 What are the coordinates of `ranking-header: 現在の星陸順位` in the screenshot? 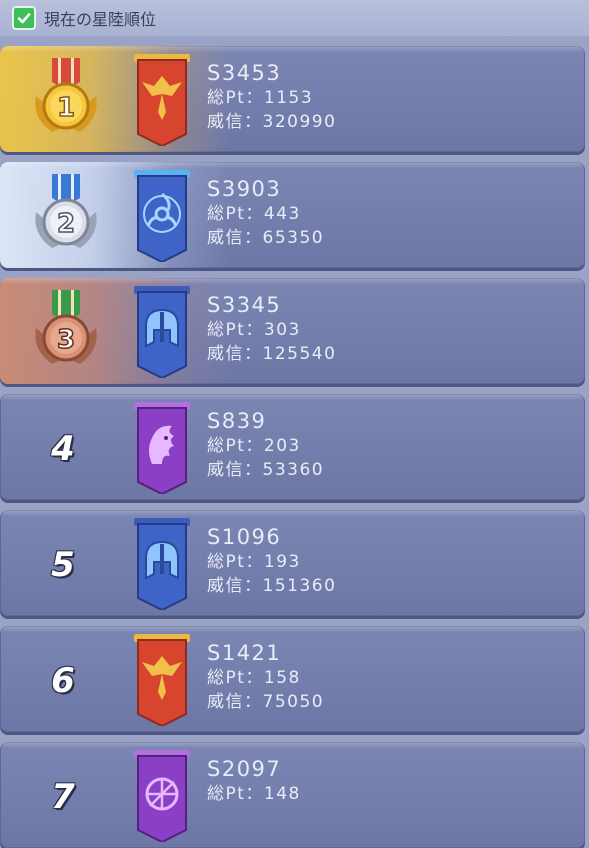 It's located at (294, 18).